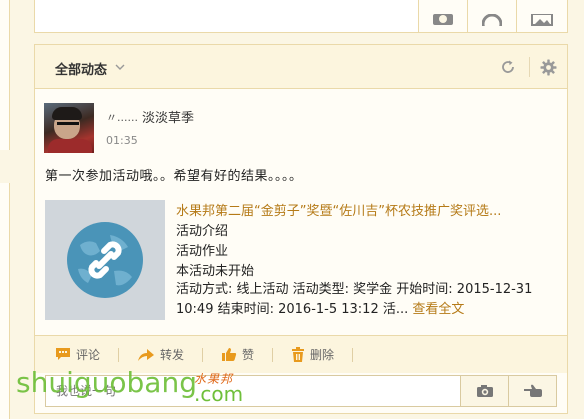  What do you see at coordinates (122, 140) in the screenshot?
I see `post-timestamp: 01:35` at bounding box center [122, 140].